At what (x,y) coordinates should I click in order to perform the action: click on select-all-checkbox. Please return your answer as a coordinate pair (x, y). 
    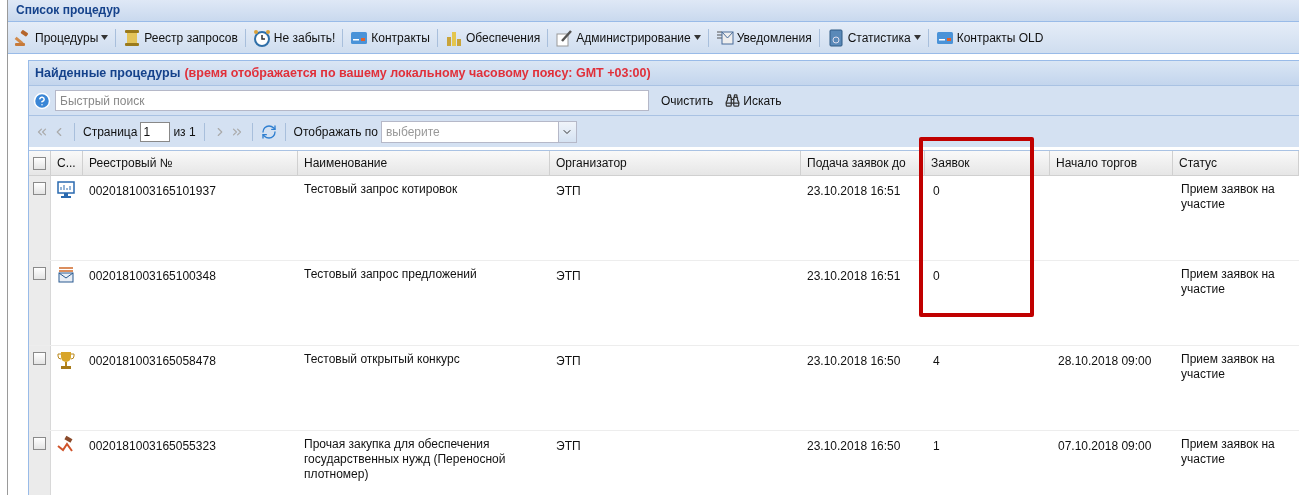
    Looking at the image, I should click on (39, 163).